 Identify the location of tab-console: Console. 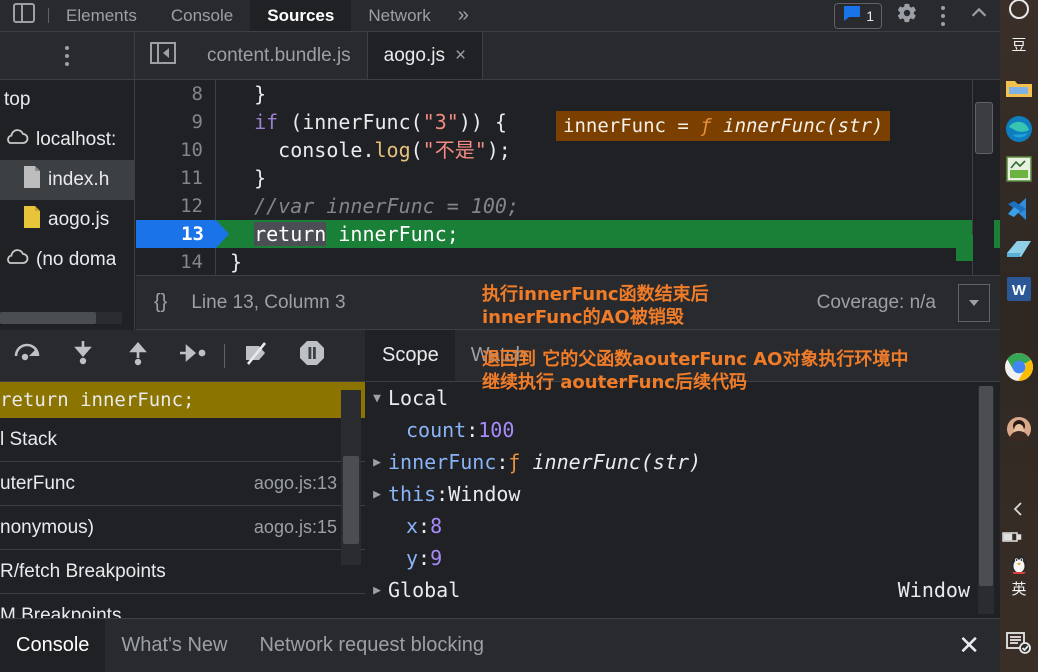
(202, 15).